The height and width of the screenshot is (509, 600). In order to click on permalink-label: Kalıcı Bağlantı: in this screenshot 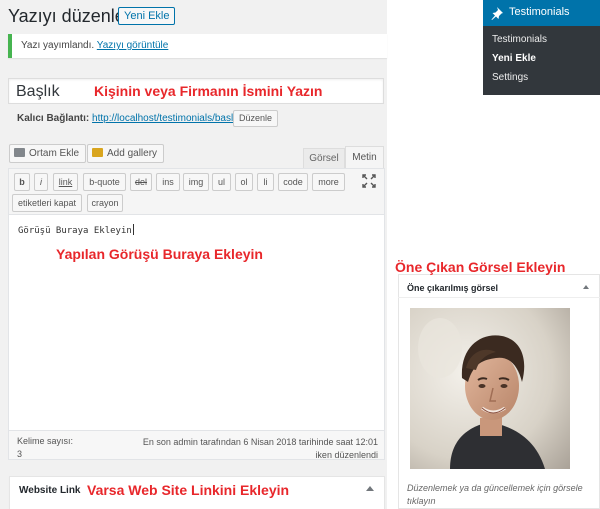, I will do `click(53, 118)`.